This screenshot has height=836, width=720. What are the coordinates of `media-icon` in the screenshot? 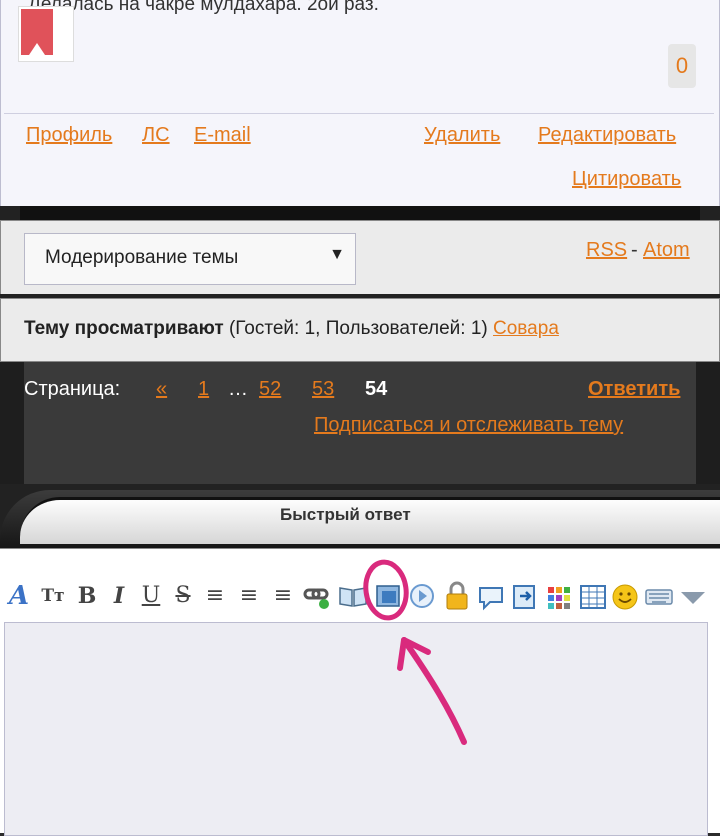 It's located at (423, 596).